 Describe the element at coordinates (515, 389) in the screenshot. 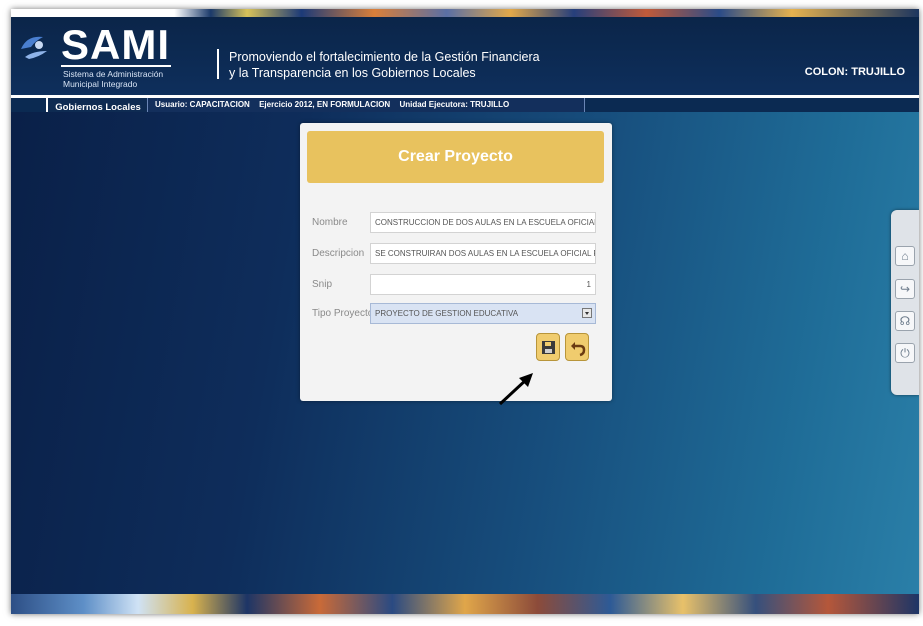

I see `annotation-arrow-icon` at that location.